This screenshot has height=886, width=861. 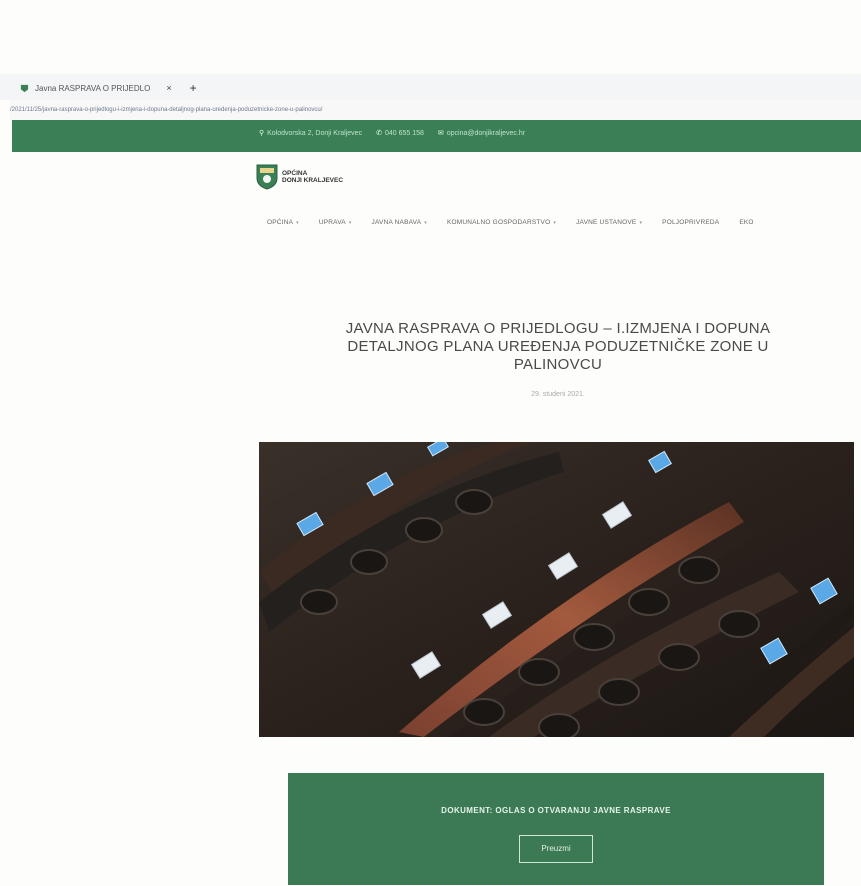 I want to click on contact-phone: ✆ 040 655 158, so click(x=400, y=133).